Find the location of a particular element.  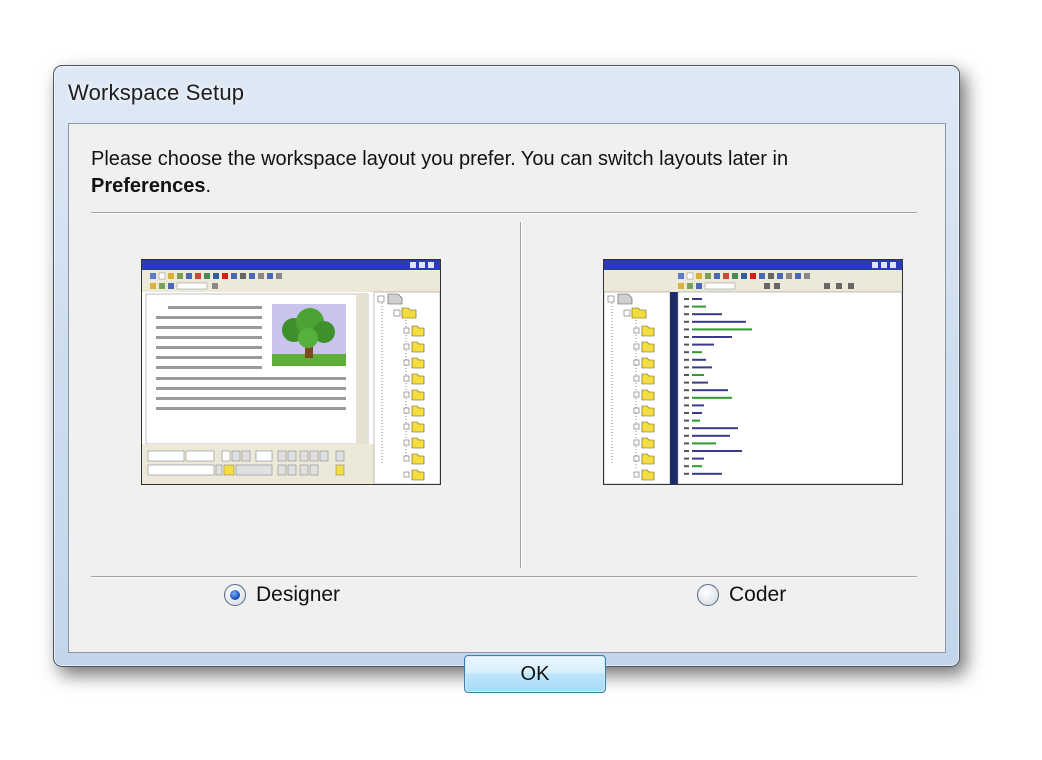

top-separator is located at coordinates (504, 213).